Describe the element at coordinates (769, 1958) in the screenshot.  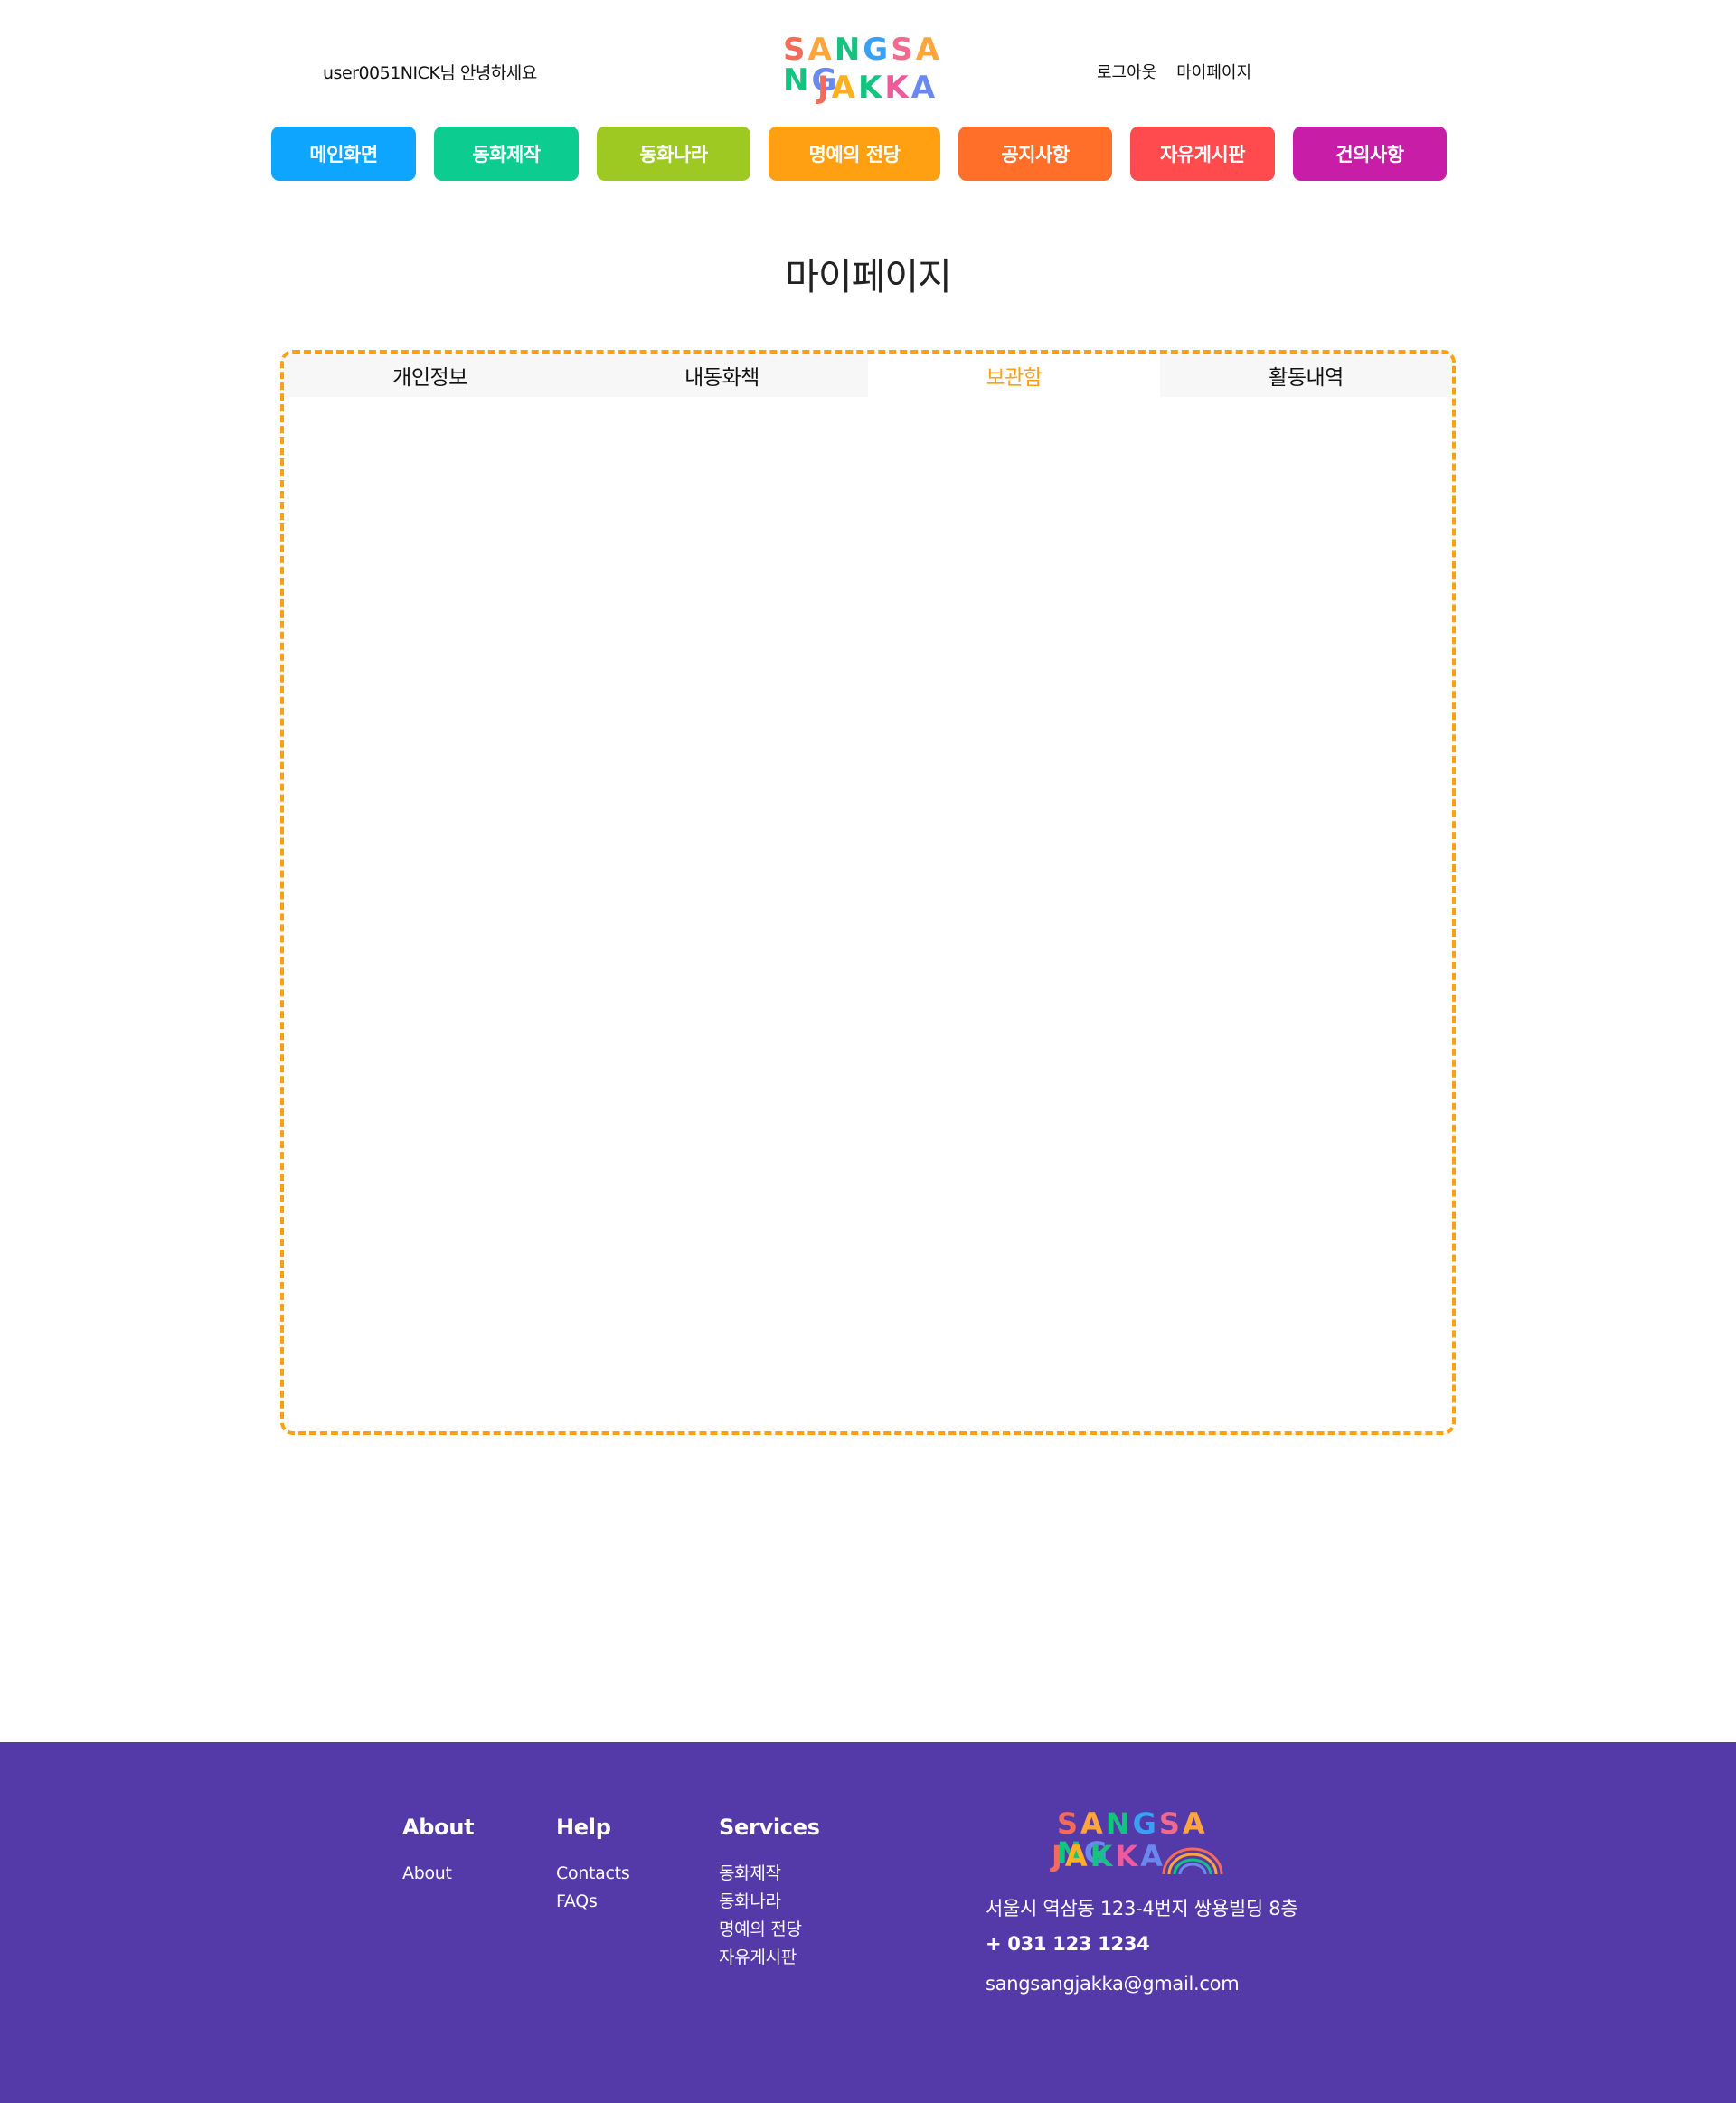
I see `footer-service-board-link: 자유게시판` at that location.